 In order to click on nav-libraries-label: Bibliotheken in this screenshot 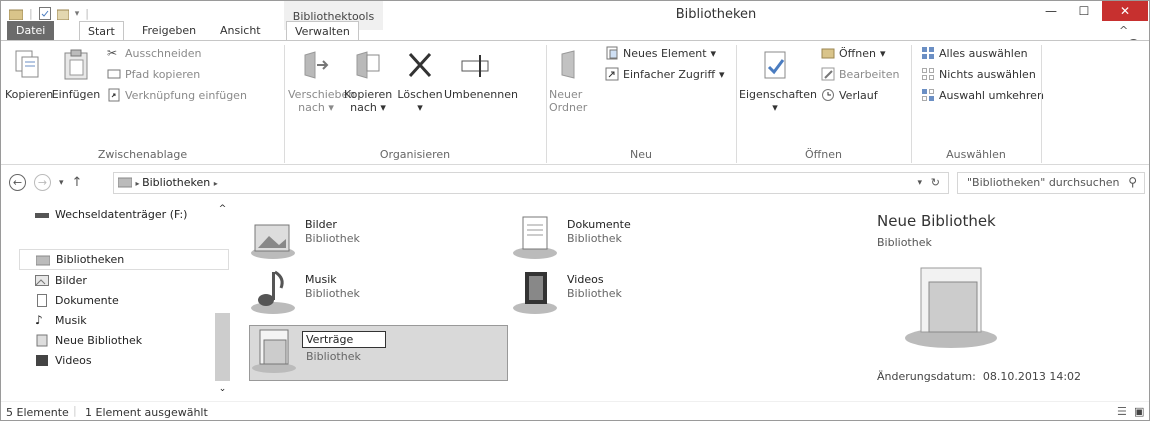, I will do `click(90, 259)`.